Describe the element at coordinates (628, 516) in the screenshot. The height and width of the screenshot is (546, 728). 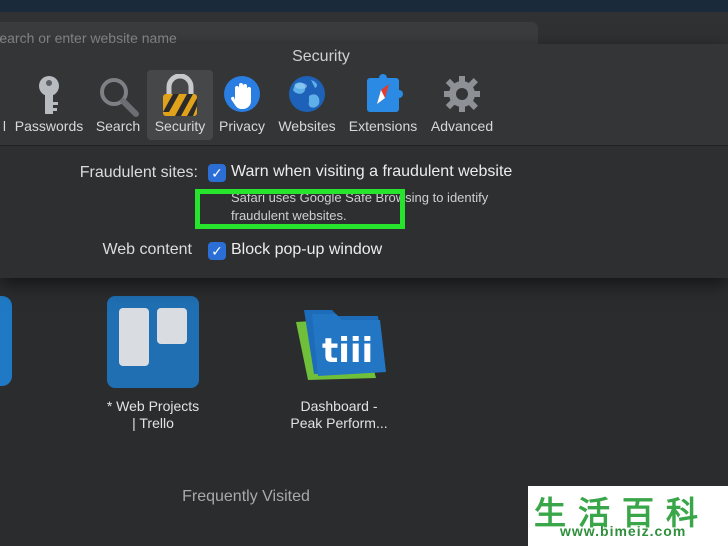
I see `watermark-logo: 生活百科 www.bimeiz.com` at that location.